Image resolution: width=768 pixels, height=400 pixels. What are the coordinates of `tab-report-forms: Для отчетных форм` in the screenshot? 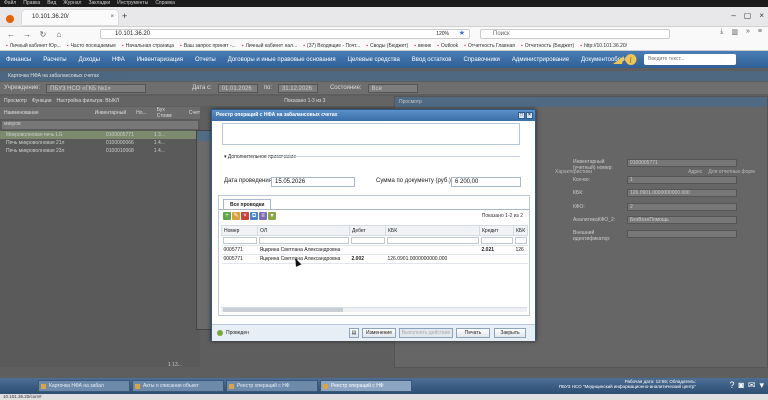 It's located at (731, 172).